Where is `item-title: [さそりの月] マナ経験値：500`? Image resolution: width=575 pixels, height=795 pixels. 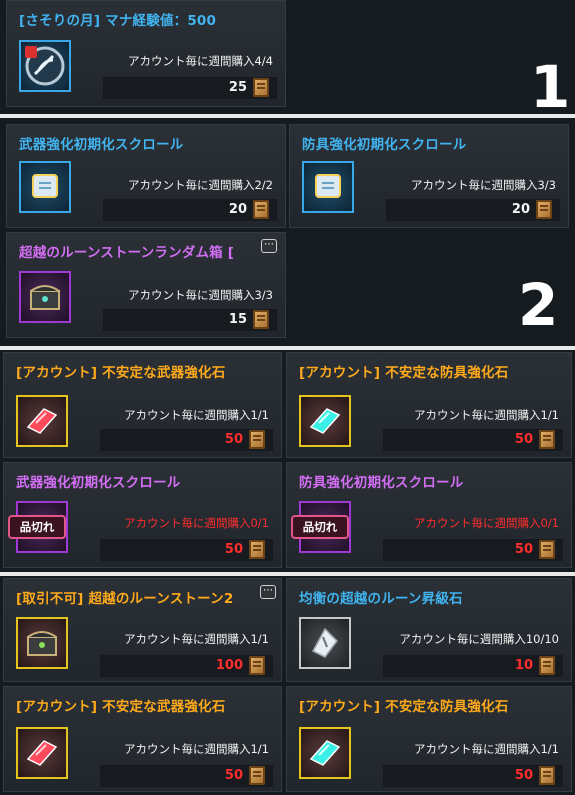 item-title: [さそりの月] マナ経験値：500 is located at coordinates (118, 21).